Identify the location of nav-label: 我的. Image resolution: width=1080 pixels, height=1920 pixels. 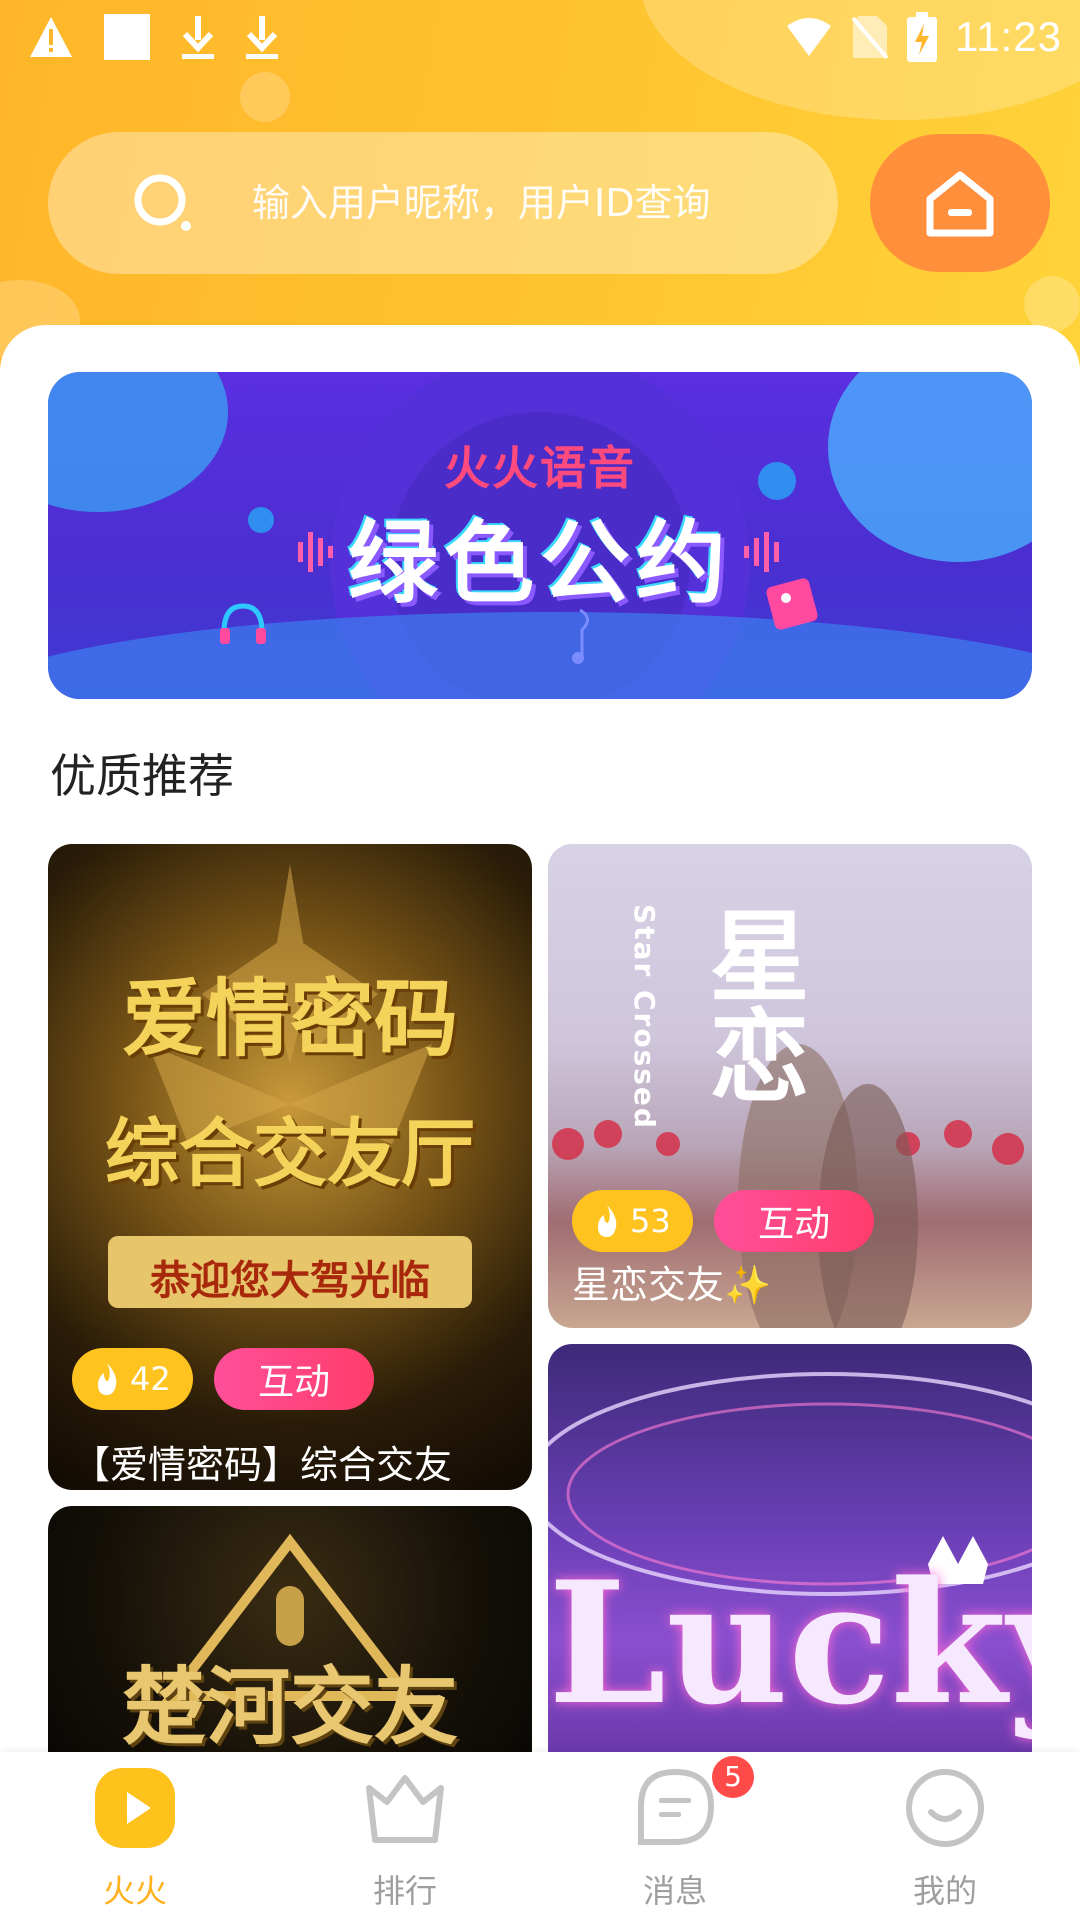
(944, 1891).